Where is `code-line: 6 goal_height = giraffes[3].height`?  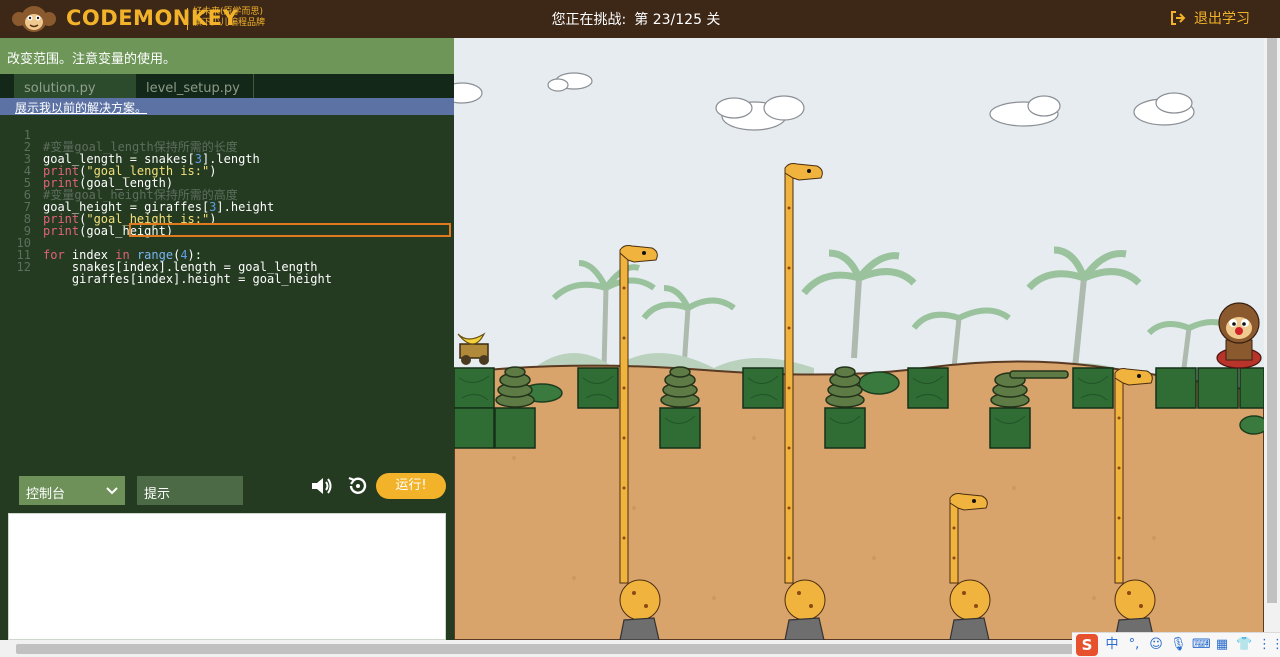 code-line: 6 goal_height = giraffes[3].height is located at coordinates (137, 195).